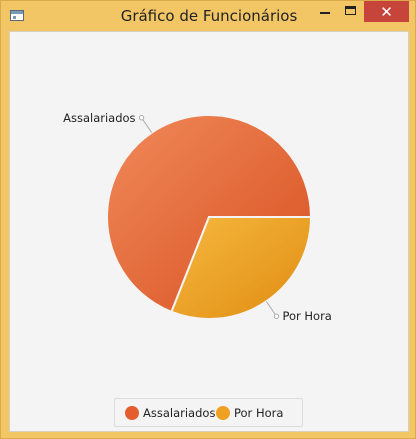 The height and width of the screenshot is (439, 416). What do you see at coordinates (132, 413) in the screenshot?
I see `legend-swatch-assalariados` at bounding box center [132, 413].